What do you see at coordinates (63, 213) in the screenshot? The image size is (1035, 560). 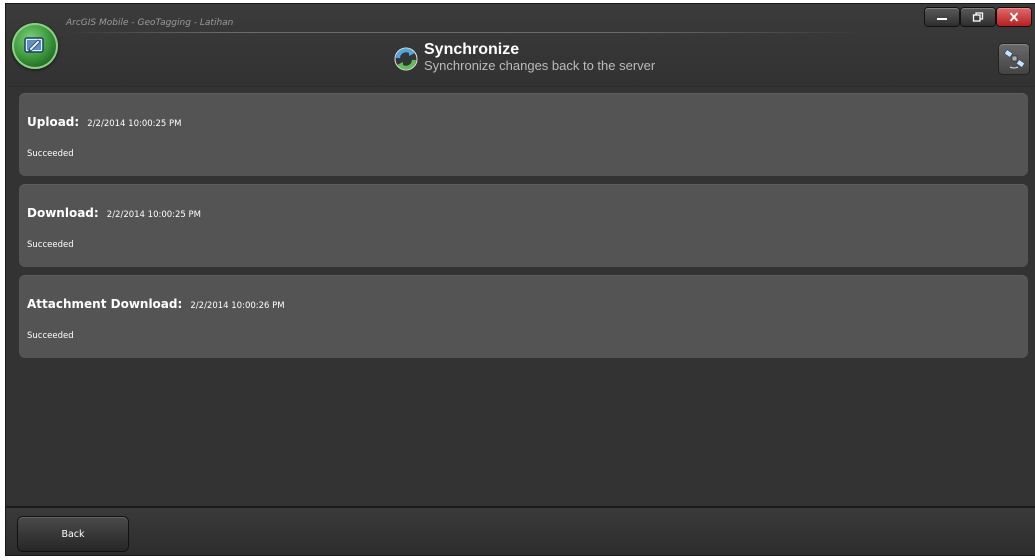 I see `sync-result-label: Download:` at bounding box center [63, 213].